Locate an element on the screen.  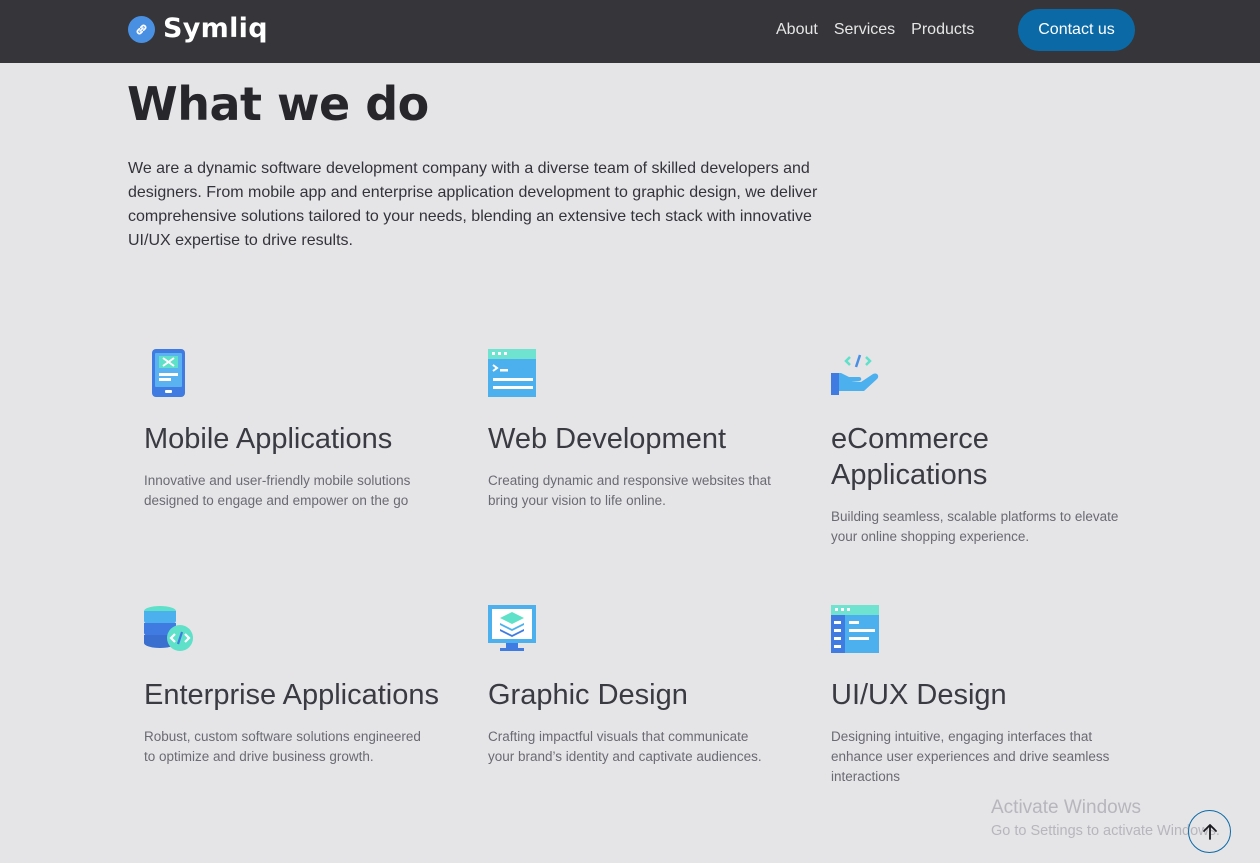
nav-link-products: Products is located at coordinates (942, 30).